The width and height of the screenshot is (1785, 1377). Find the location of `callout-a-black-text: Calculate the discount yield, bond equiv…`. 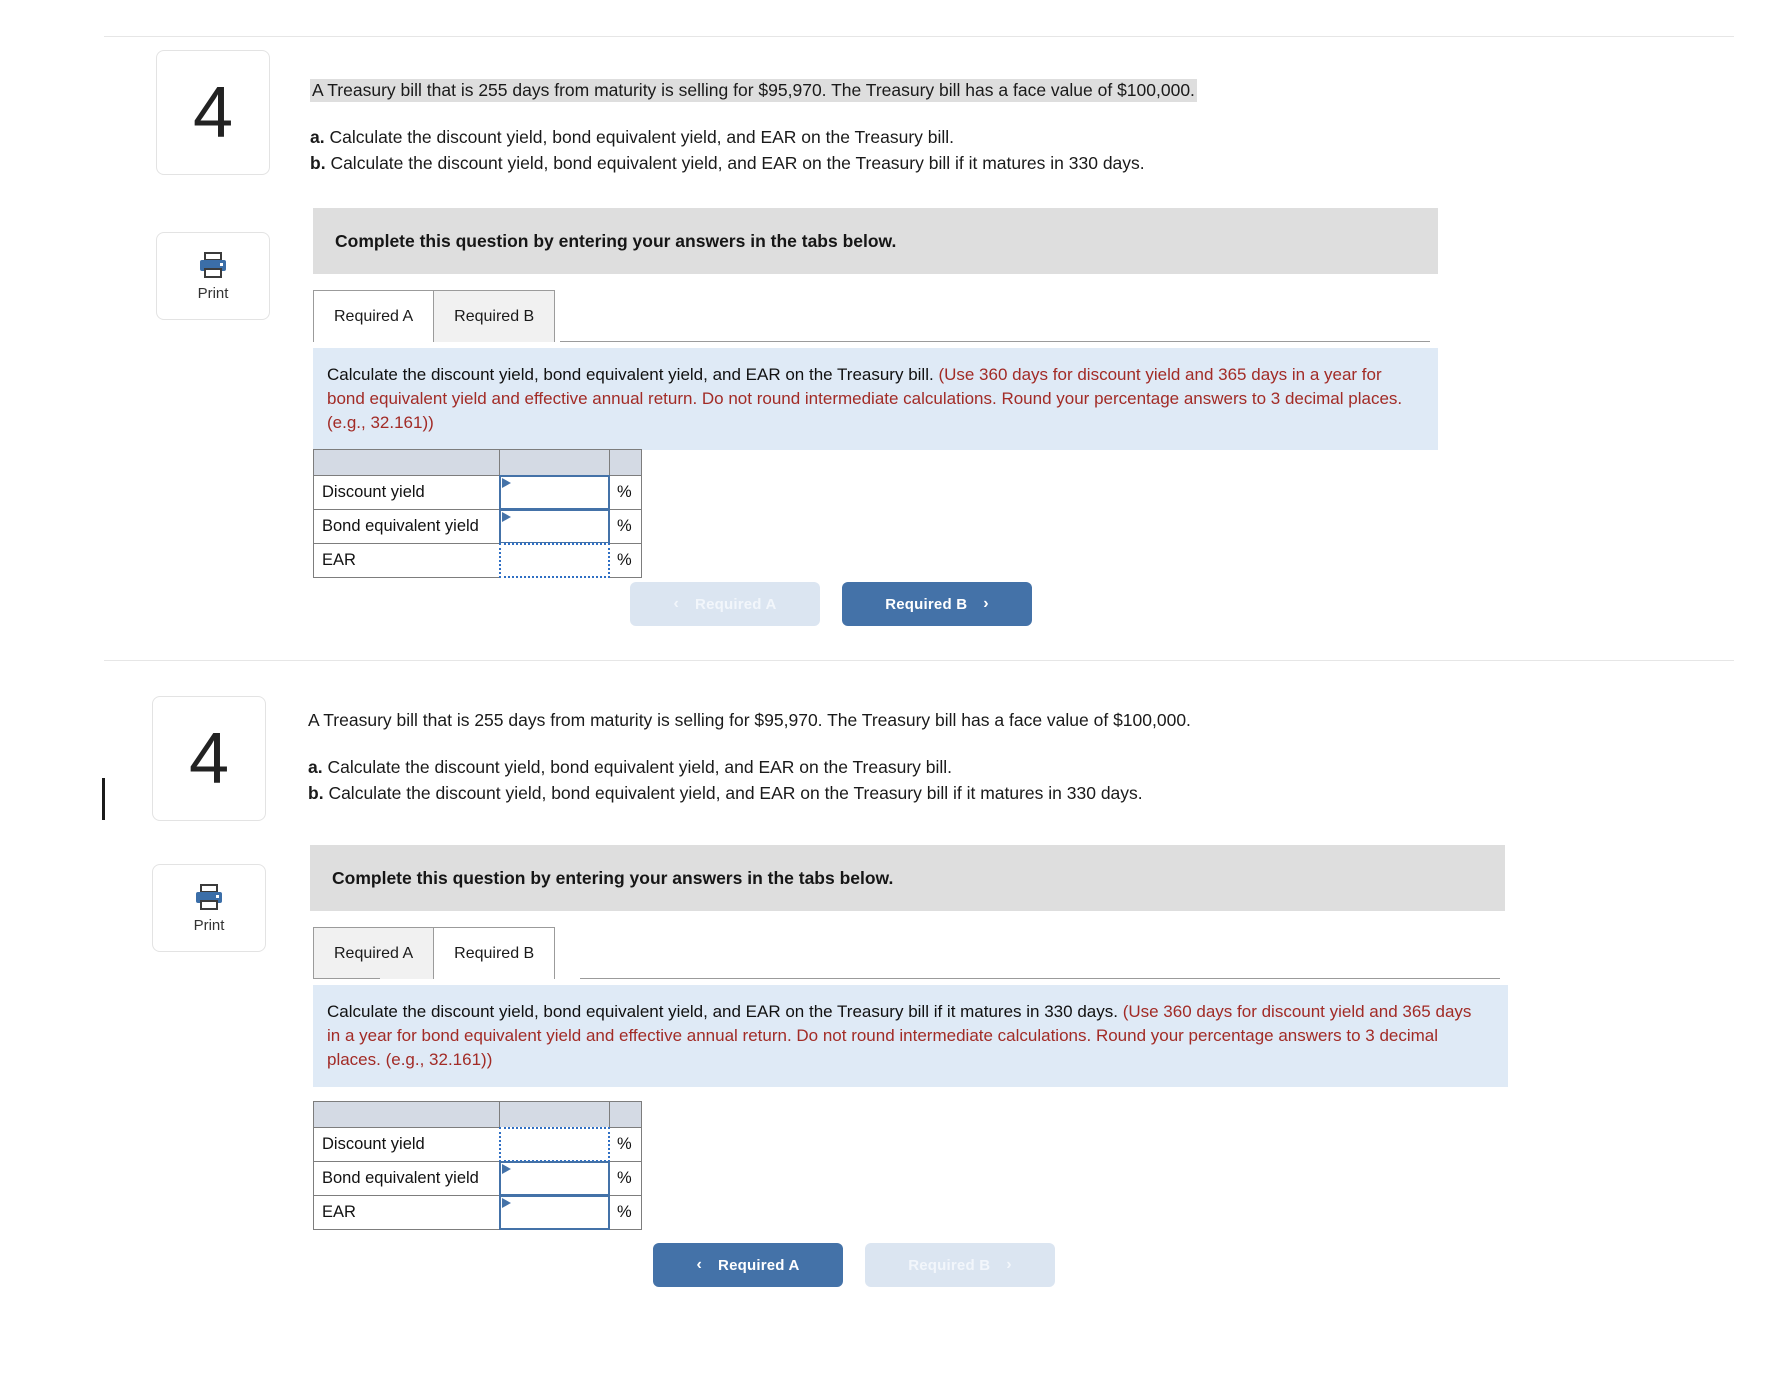

callout-a-black-text: Calculate the discount yield, bond equiv… is located at coordinates (630, 374).